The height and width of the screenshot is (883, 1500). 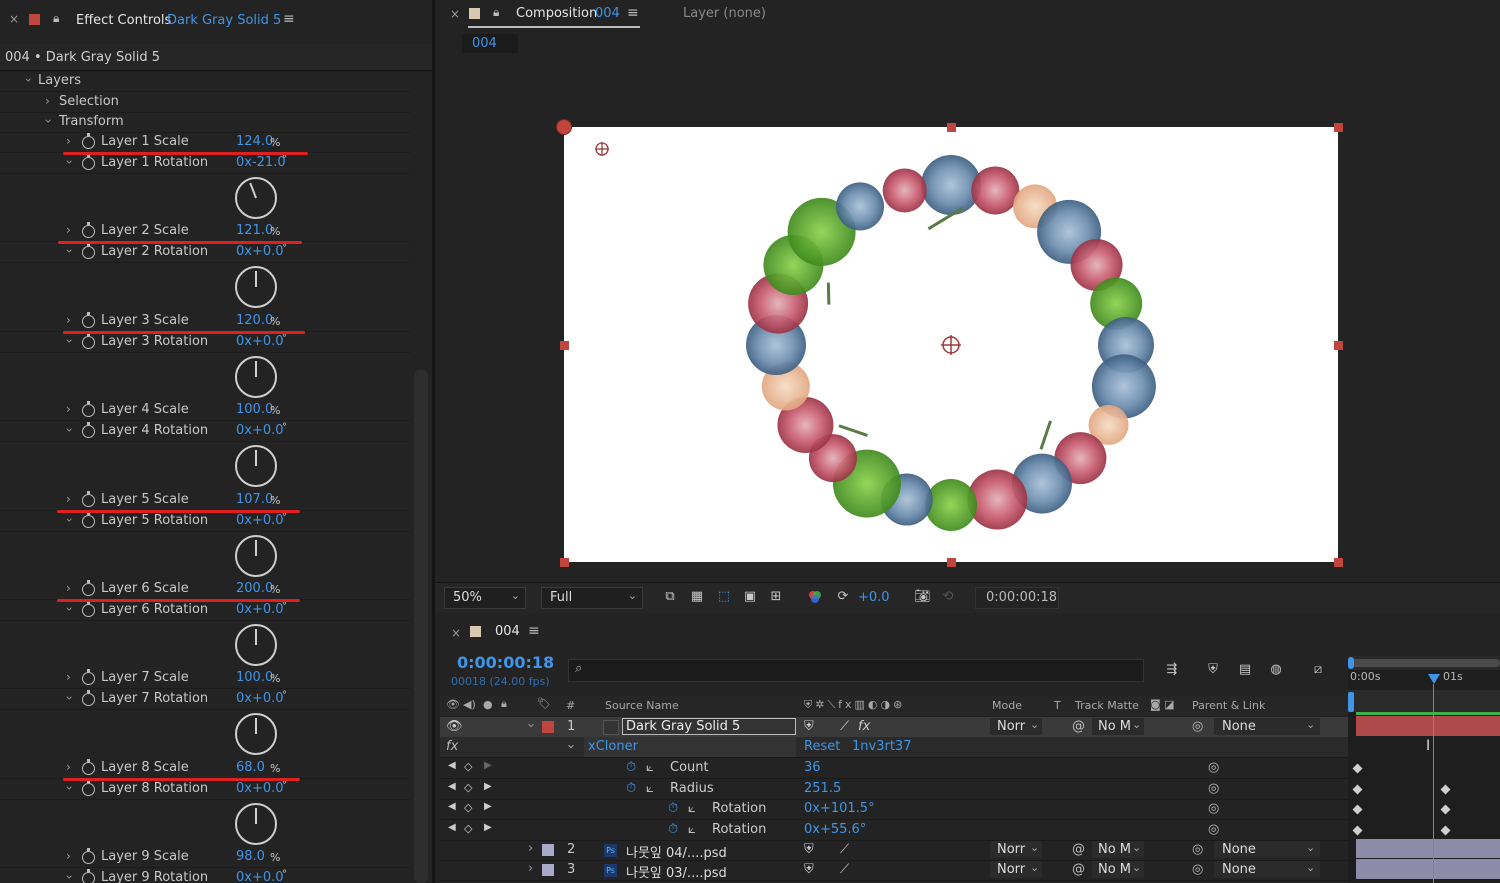 What do you see at coordinates (205, 768) in the screenshot?
I see `param-scale-row: › Layer 8 Scale 68.0%` at bounding box center [205, 768].